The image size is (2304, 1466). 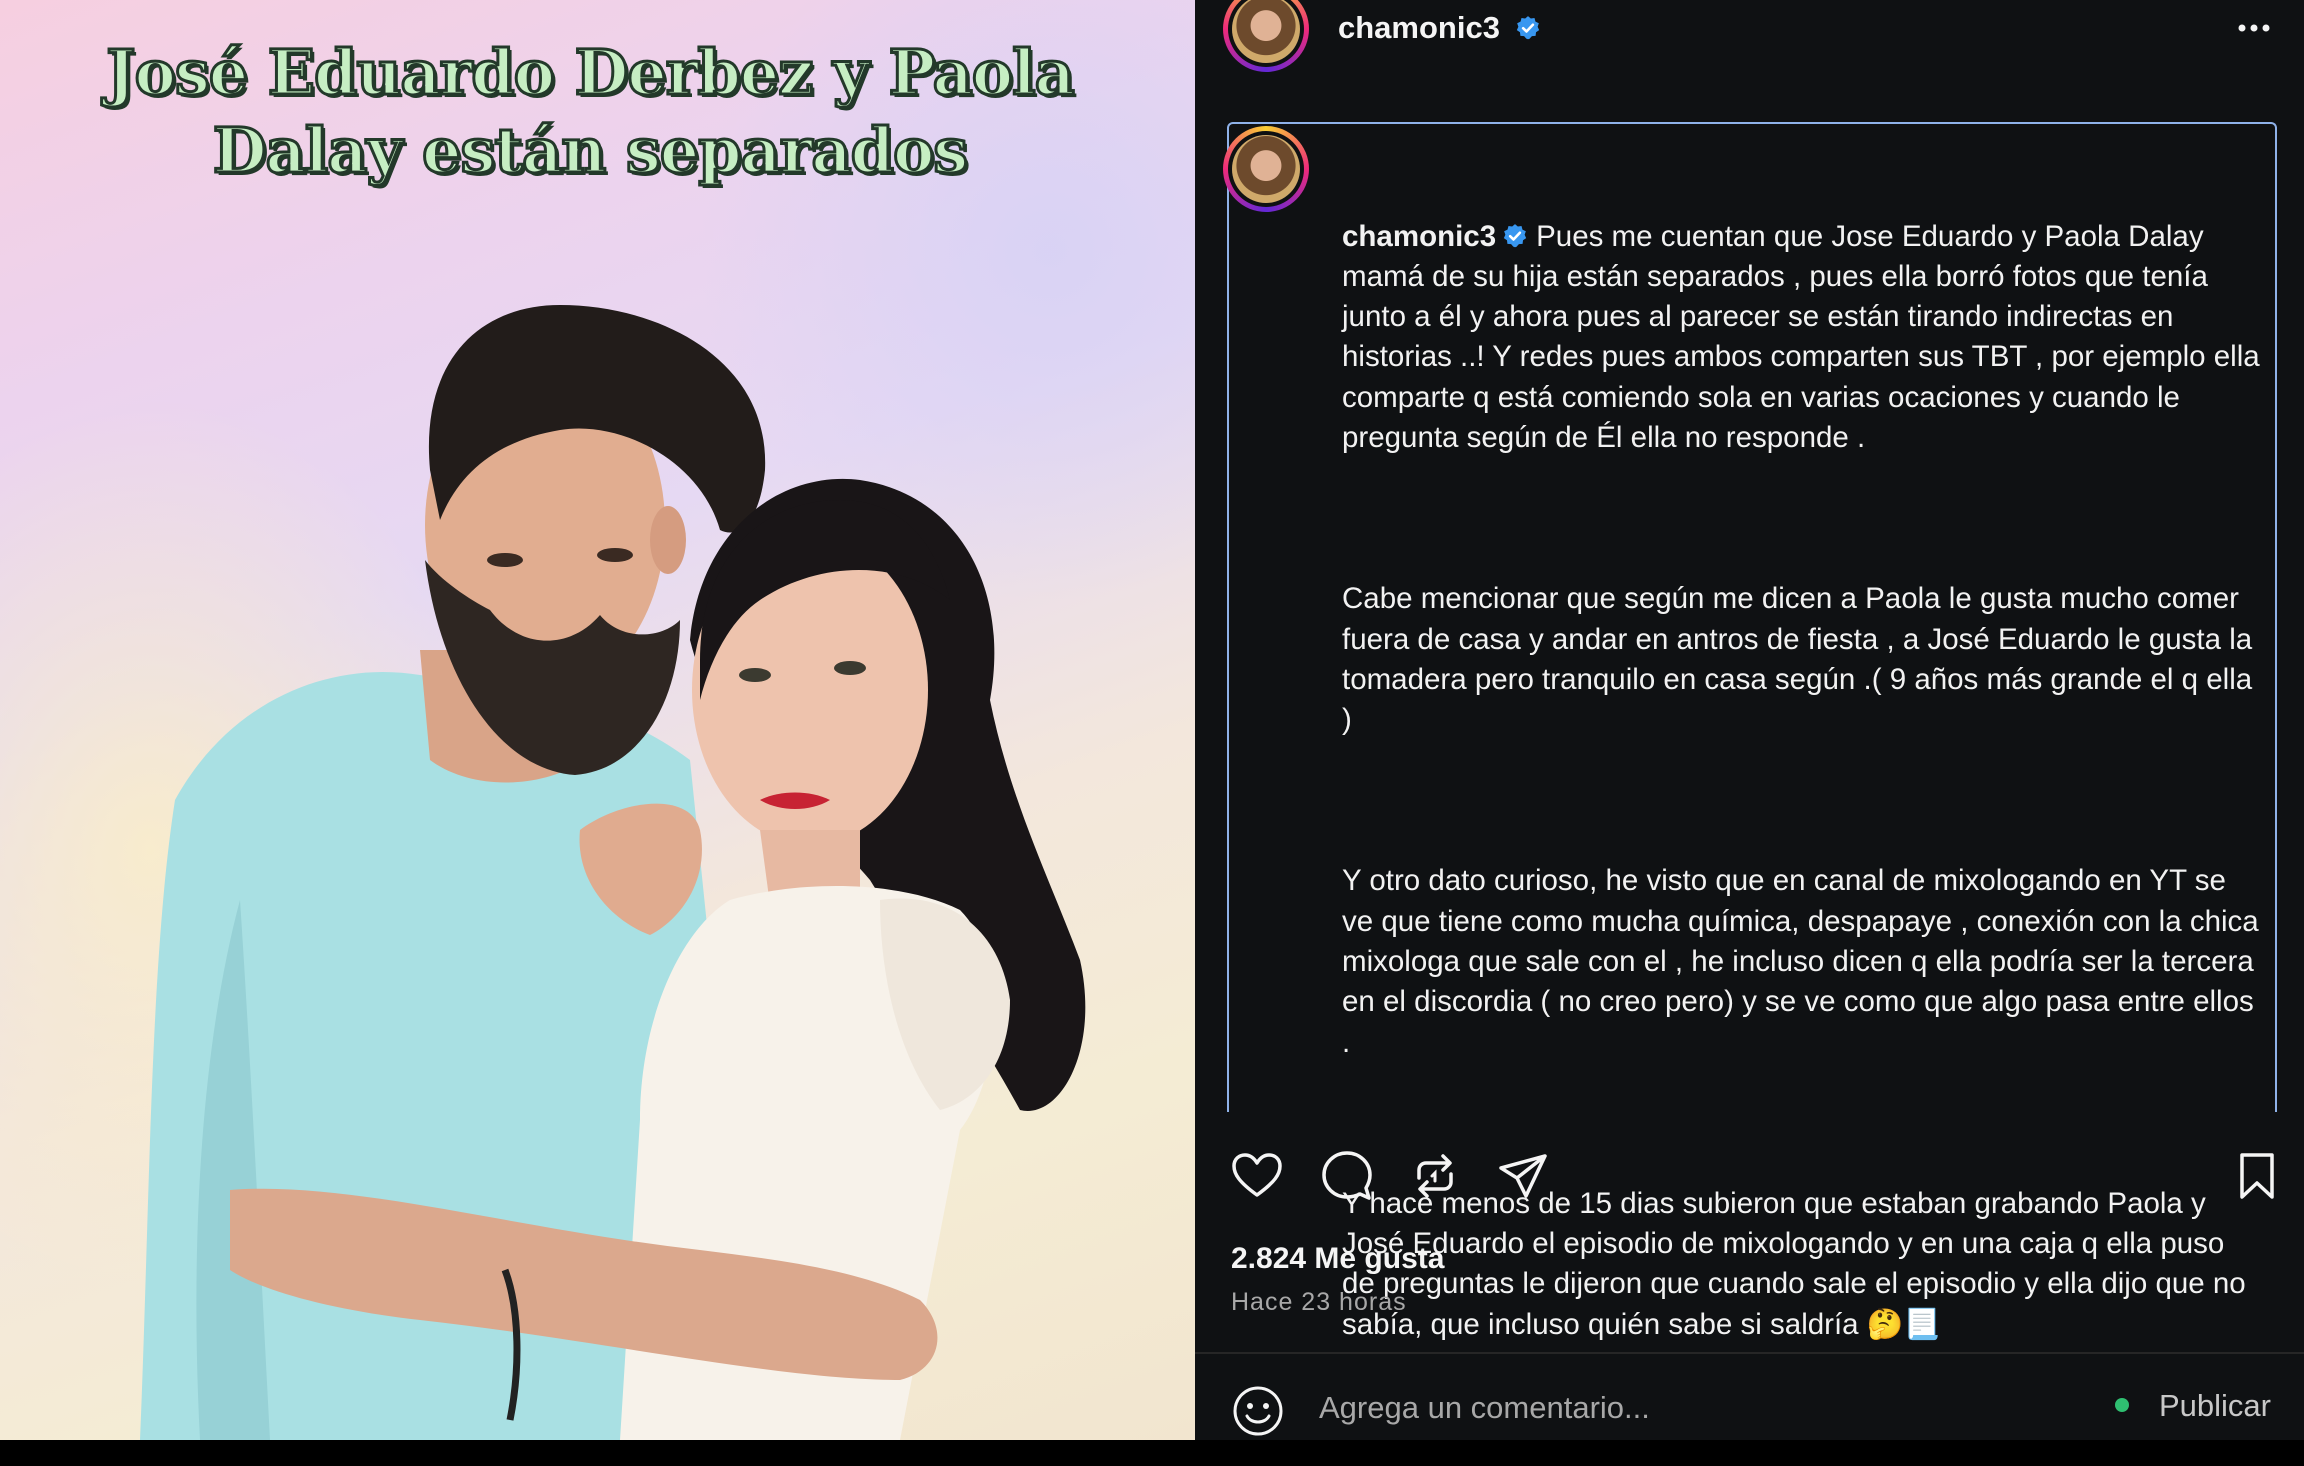 I want to click on comment-icon, so click(x=1347, y=1175).